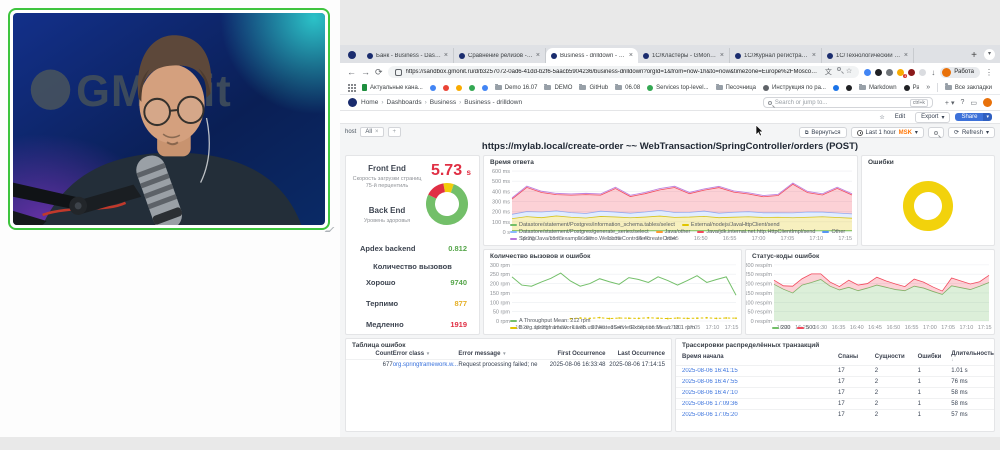 The height and width of the screenshot is (450, 1000). What do you see at coordinates (515, 87) in the screenshot?
I see `bookmark-item: Demo 16.07` at bounding box center [515, 87].